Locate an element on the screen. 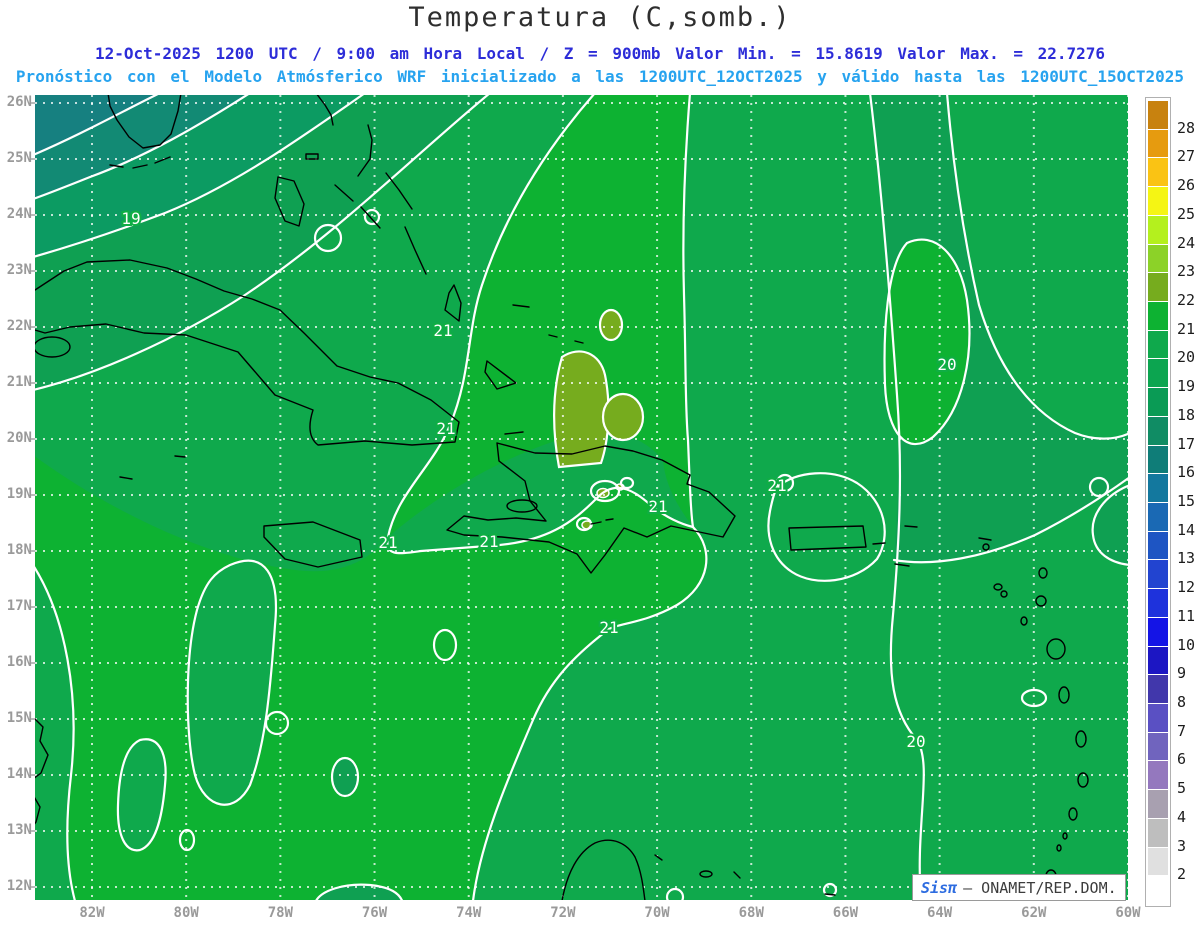 The width and height of the screenshot is (1200, 927). colorbar-level-label: 14 is located at coordinates (1186, 529).